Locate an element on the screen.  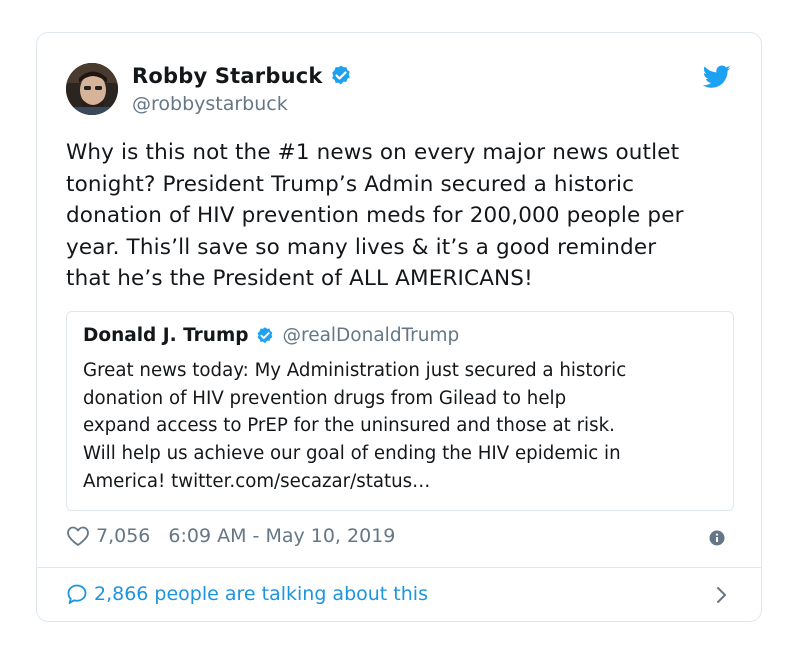
author-handle: @robbystarbuck is located at coordinates (210, 104).